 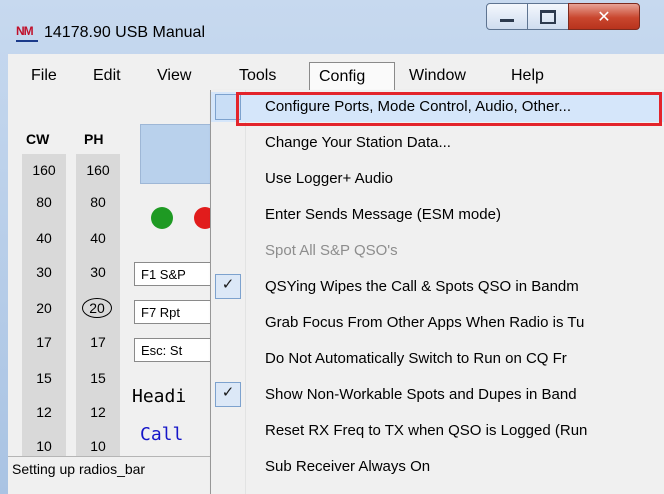 What do you see at coordinates (124, 32) in the screenshot?
I see `window-title: 14178.90 USB Manual` at bounding box center [124, 32].